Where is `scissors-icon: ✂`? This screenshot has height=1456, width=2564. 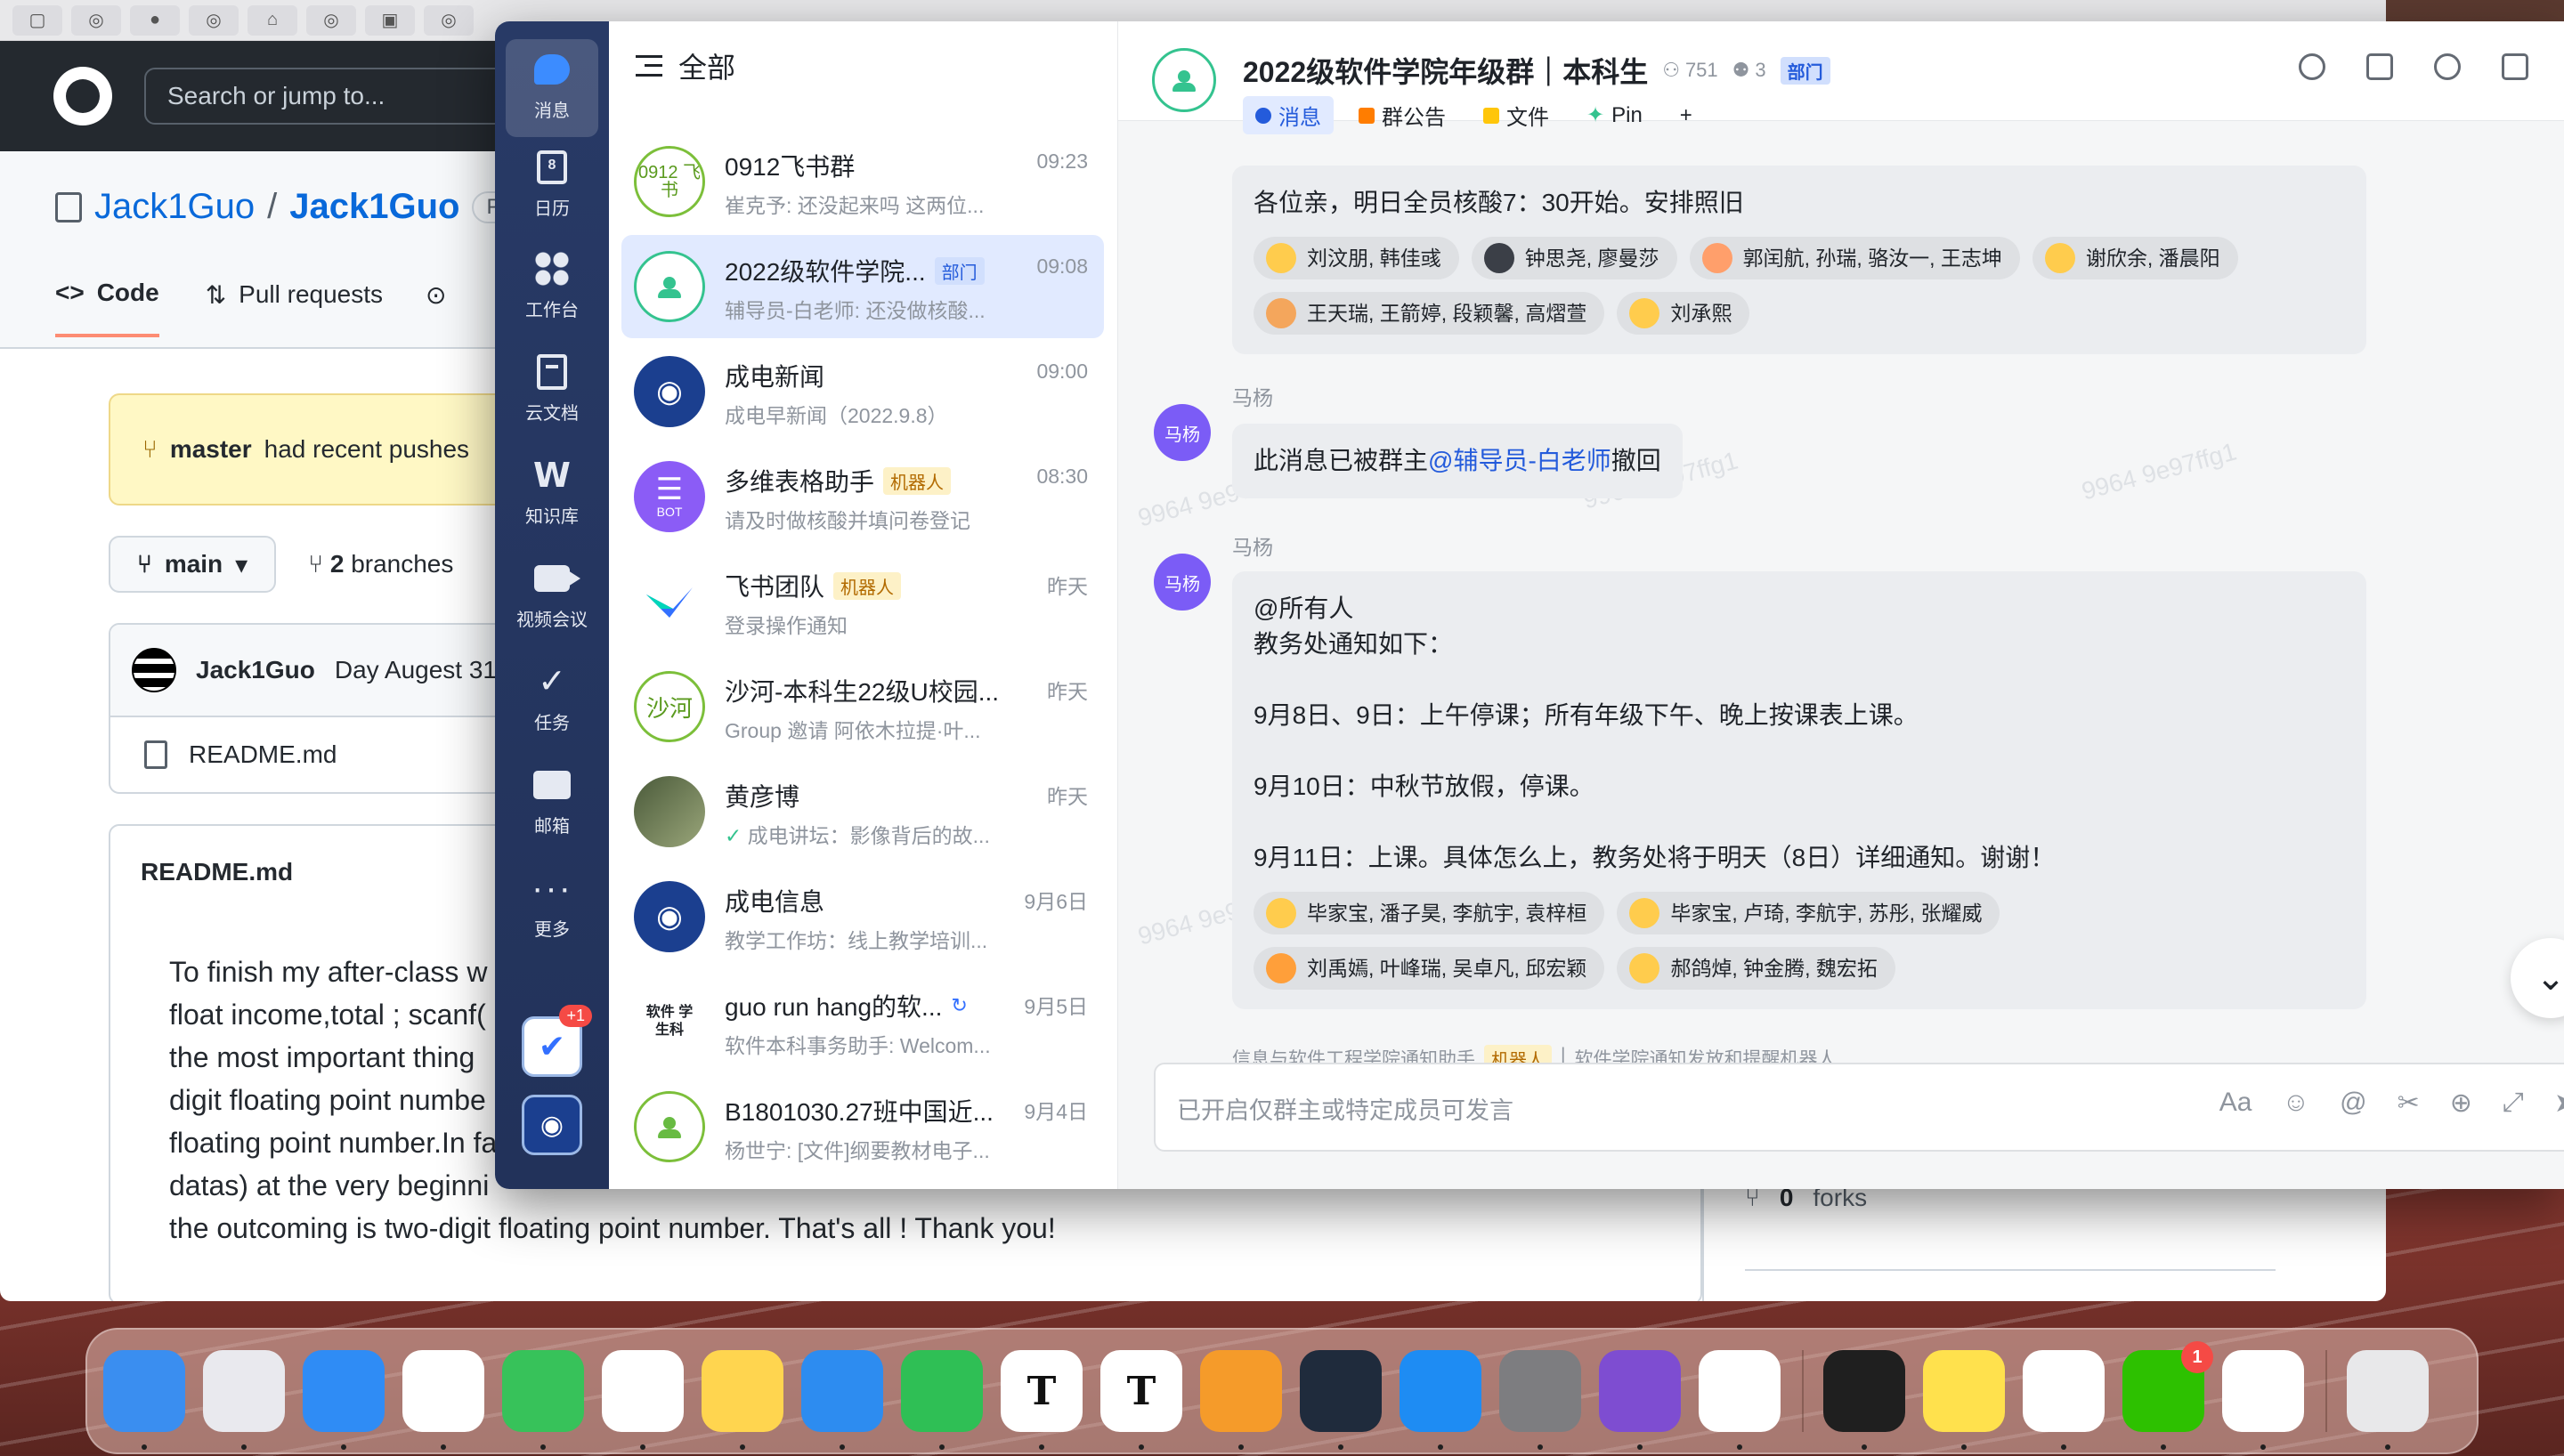
scissors-icon: ✂ is located at coordinates (2409, 1103).